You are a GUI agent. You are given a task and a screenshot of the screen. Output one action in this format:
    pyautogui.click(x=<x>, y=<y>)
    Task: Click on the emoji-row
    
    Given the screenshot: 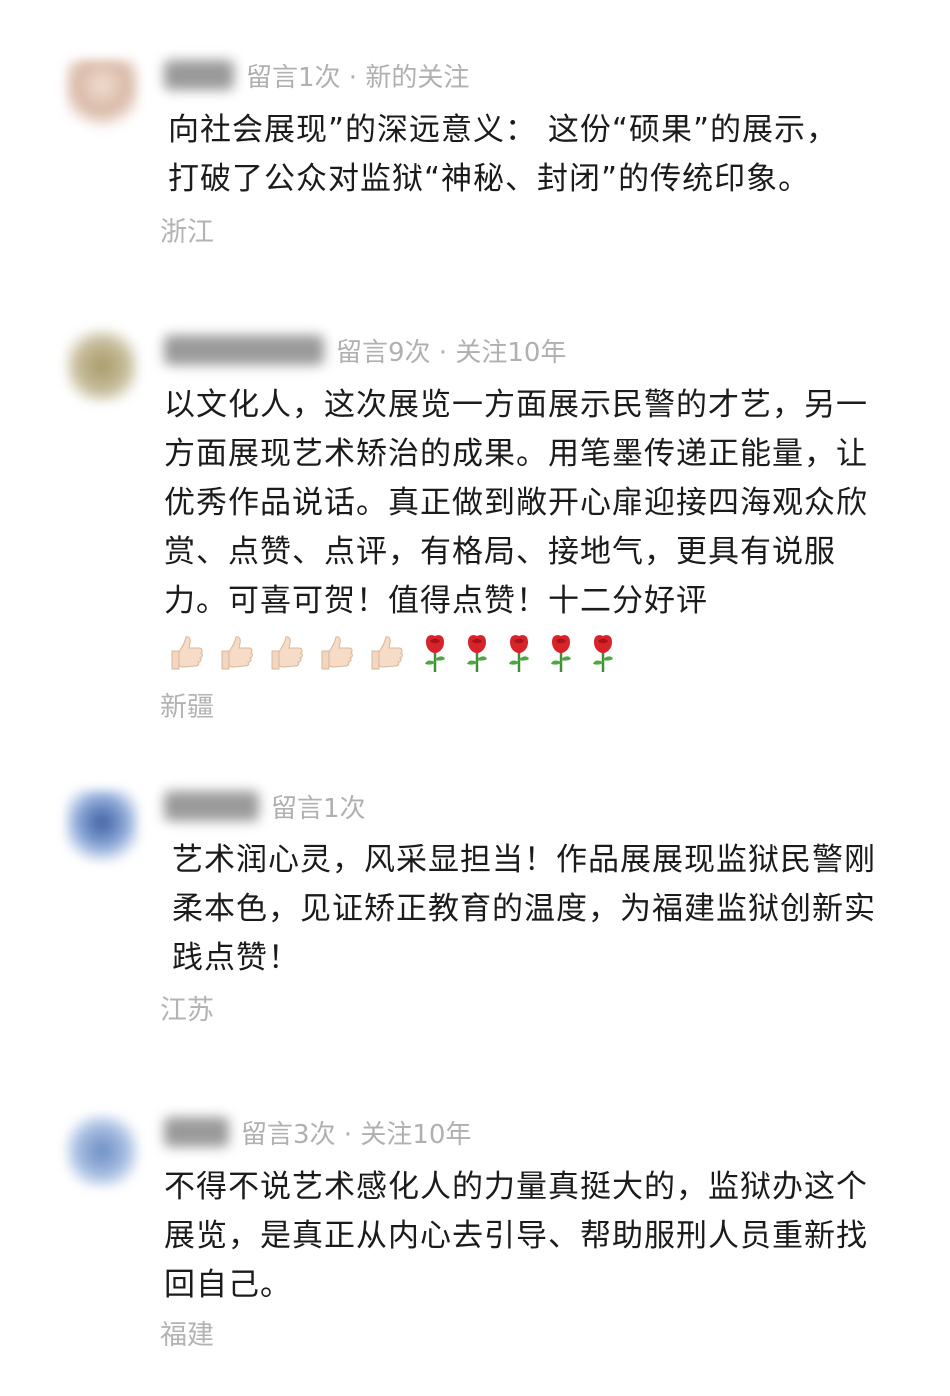 What is the action you would take?
    pyautogui.click(x=394, y=653)
    